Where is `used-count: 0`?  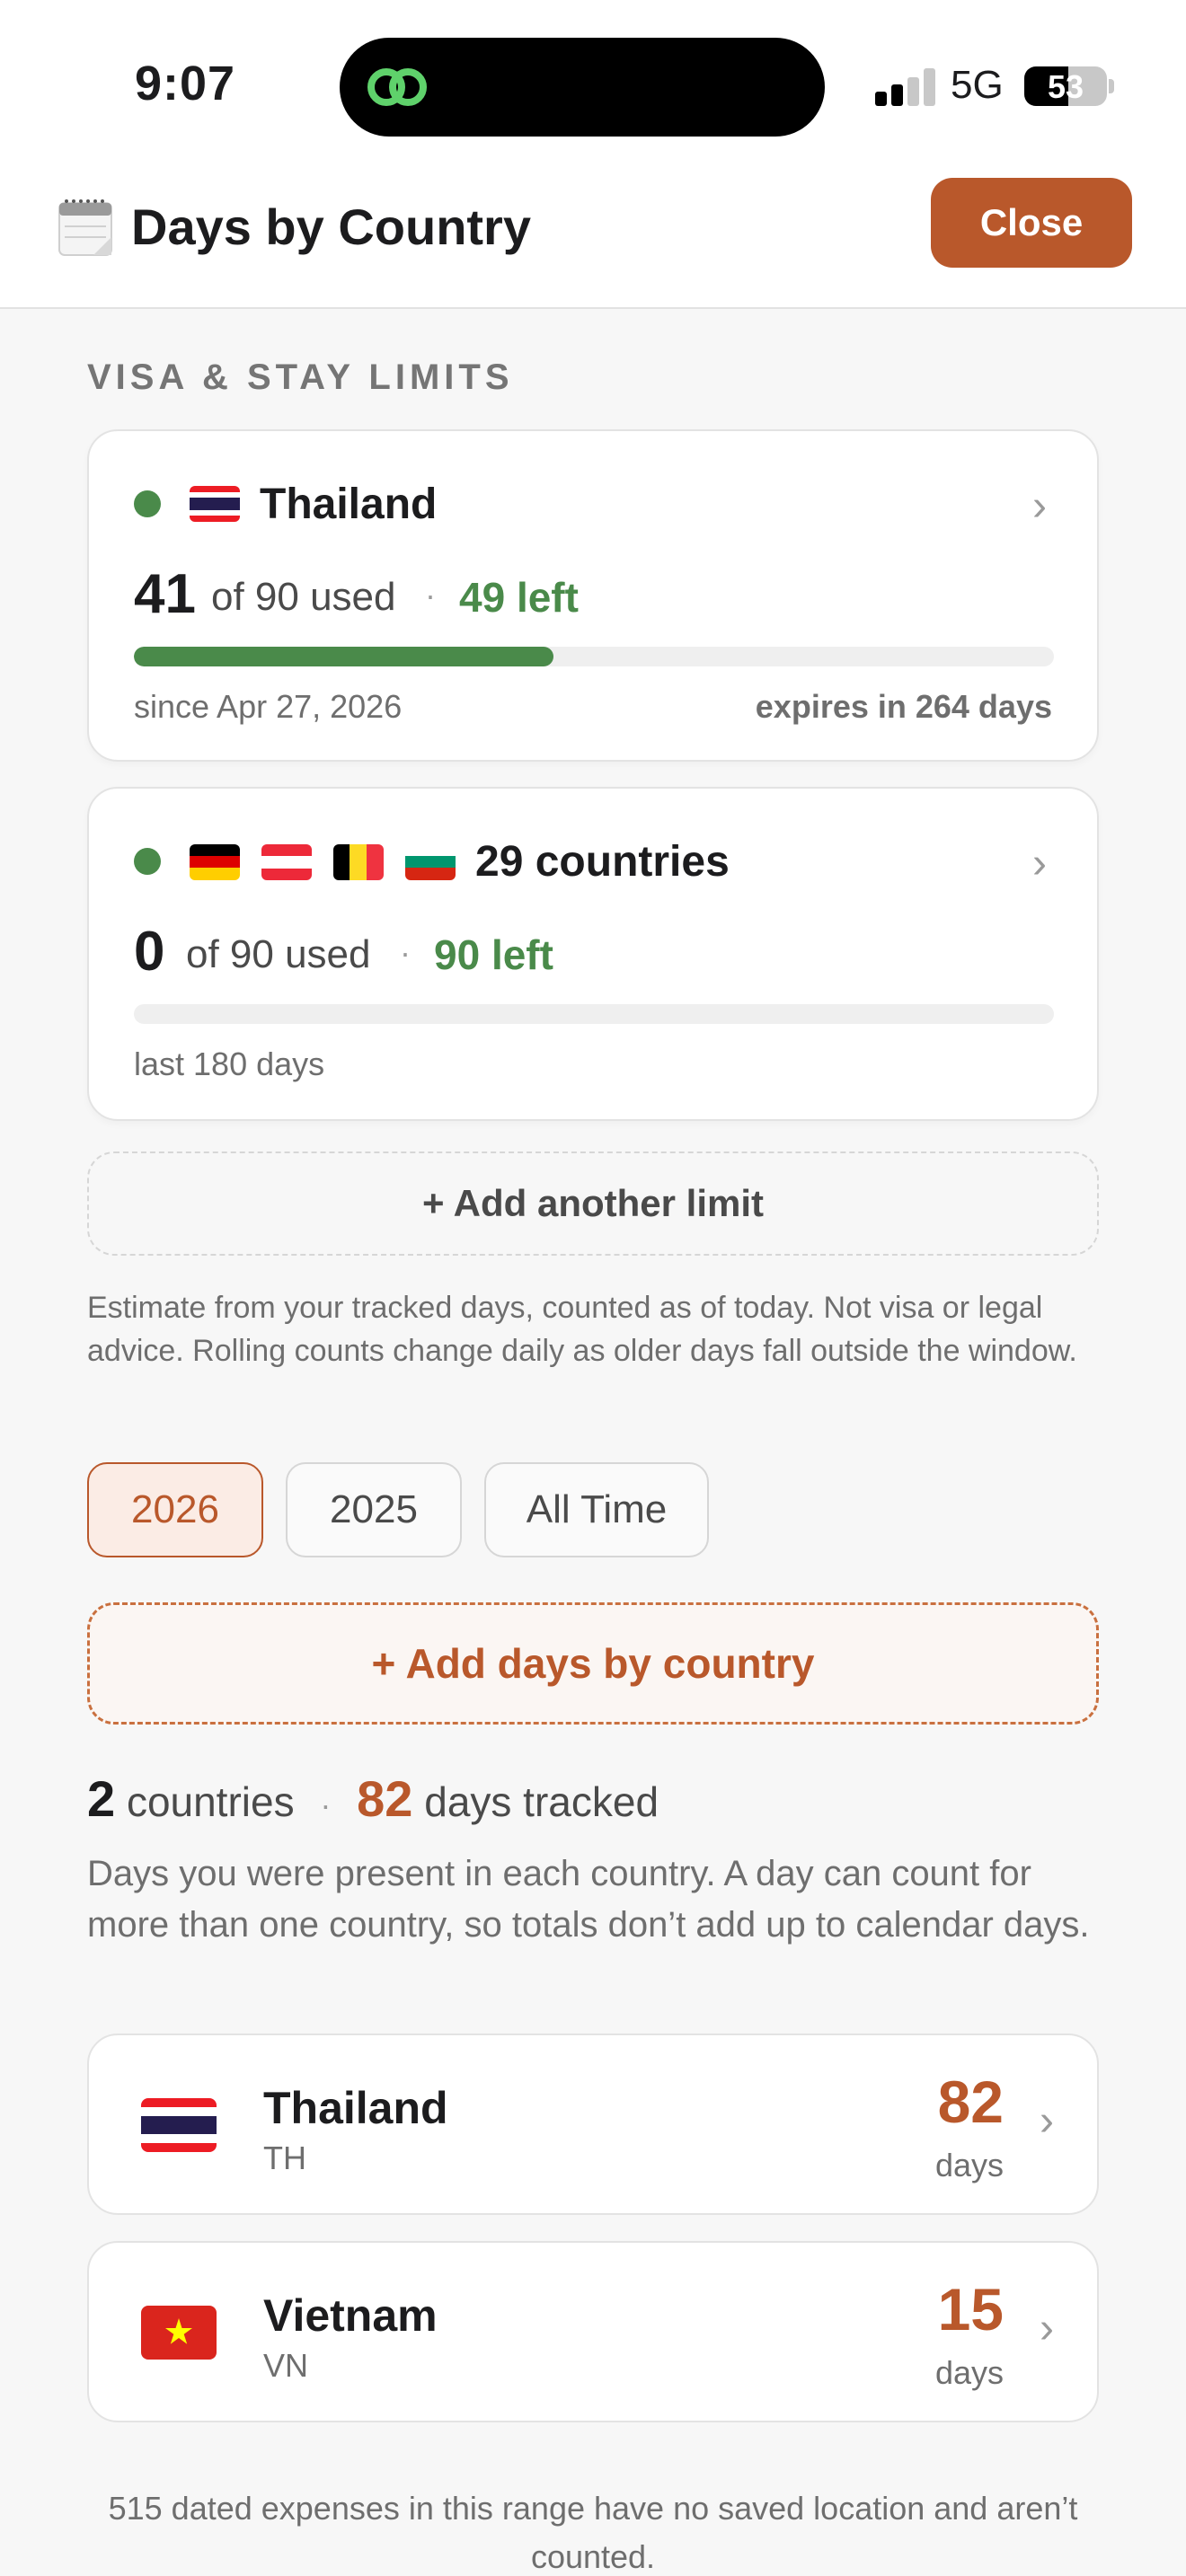
used-count: 0 is located at coordinates (149, 952).